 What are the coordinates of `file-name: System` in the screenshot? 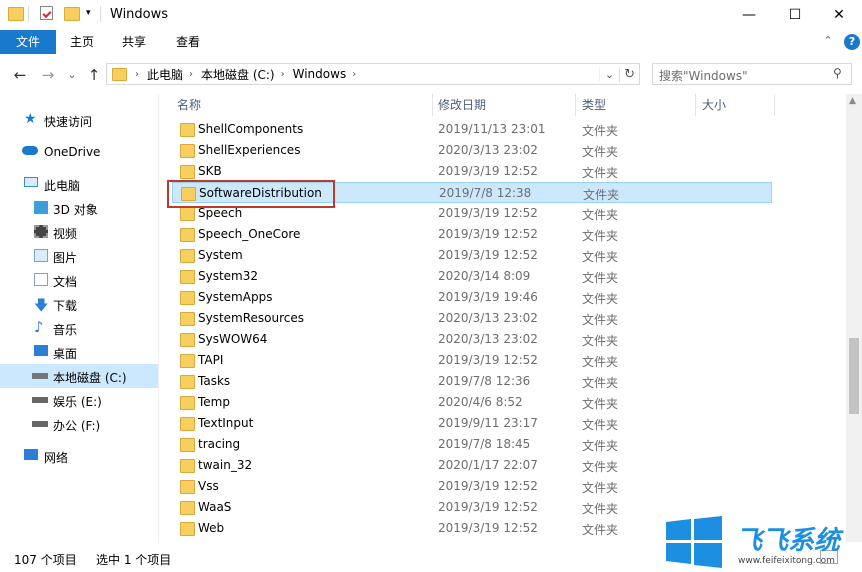 It's located at (220, 255).